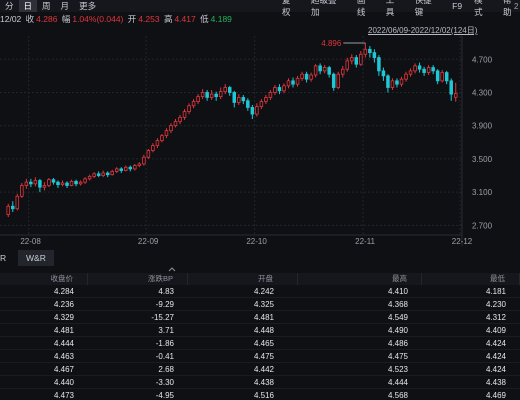 The height and width of the screenshot is (400, 520). What do you see at coordinates (495, 356) in the screenshot?
I see `table-cell: 4.424` at bounding box center [495, 356].